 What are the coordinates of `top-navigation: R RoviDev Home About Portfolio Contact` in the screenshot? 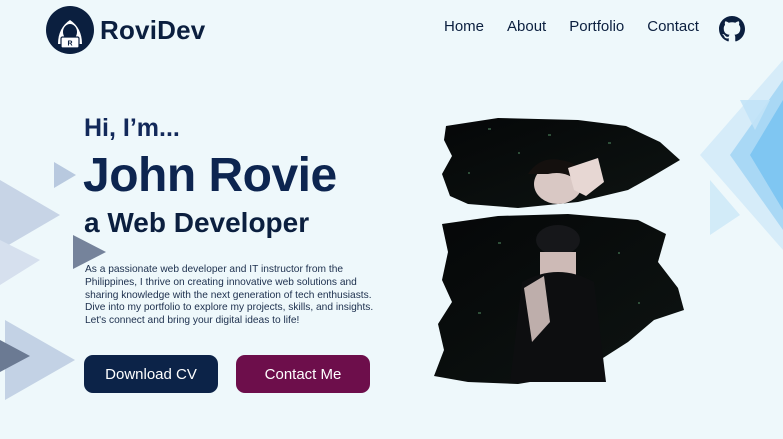 It's located at (391, 29).